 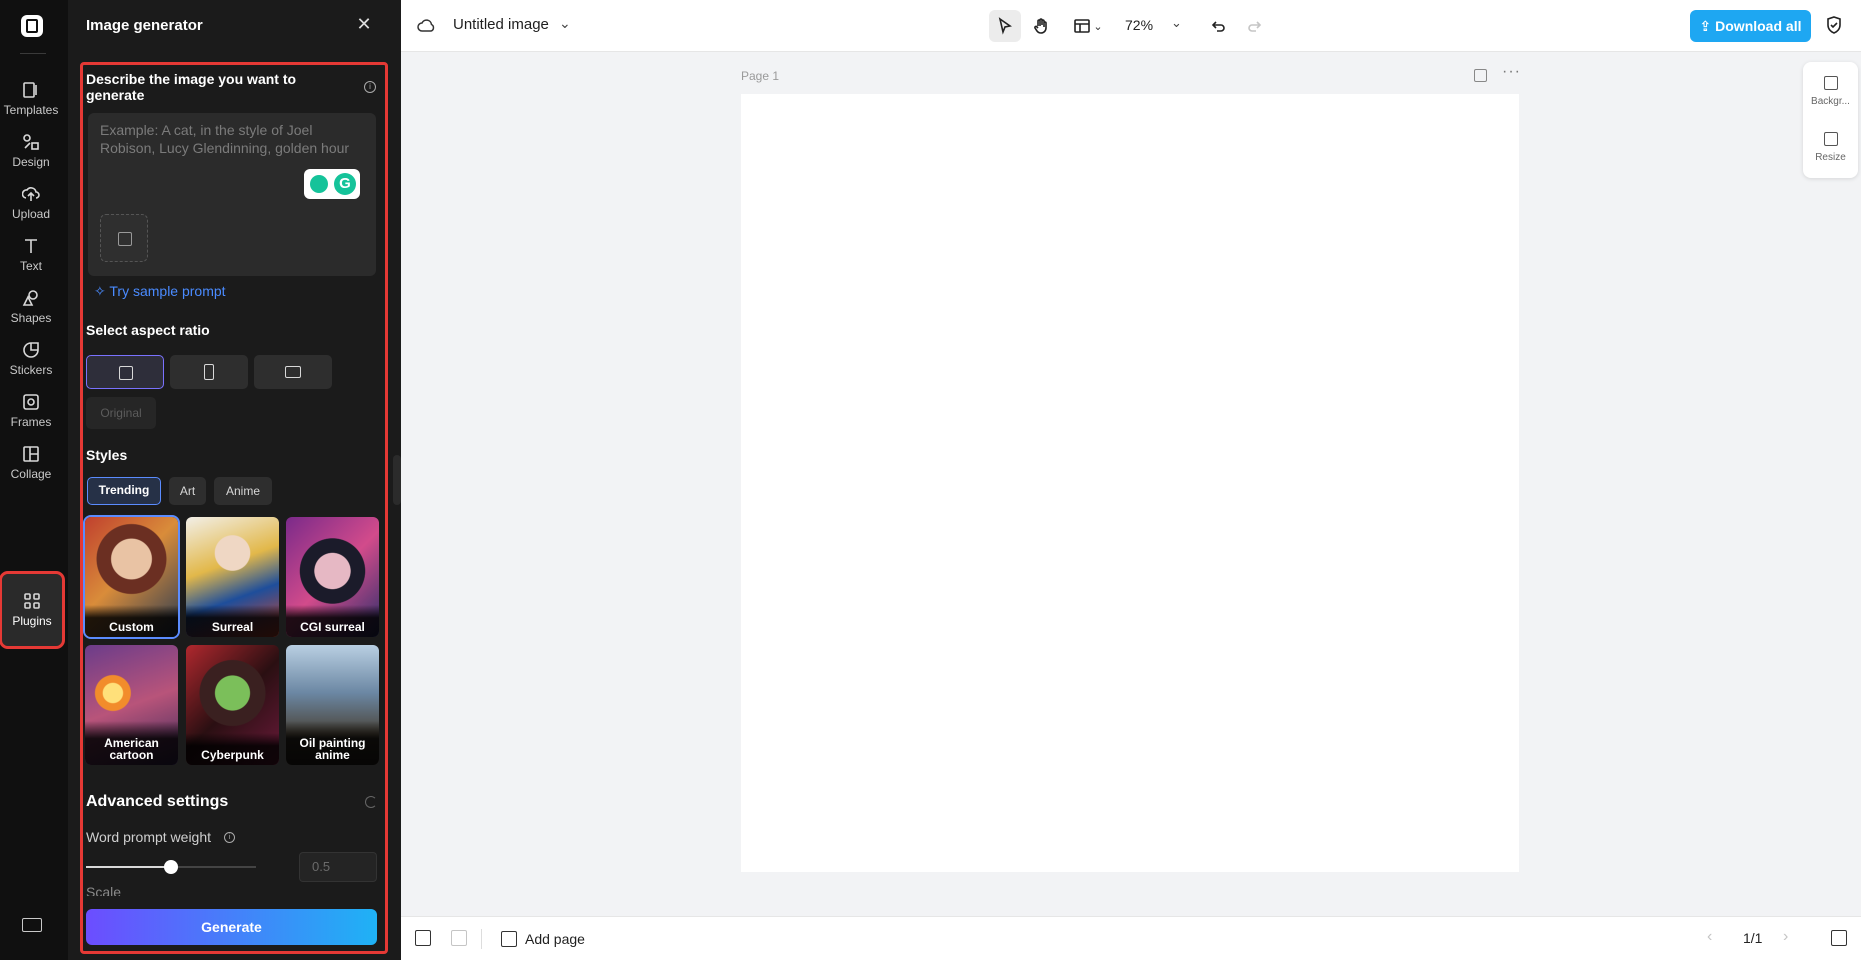 What do you see at coordinates (31, 370) in the screenshot?
I see `rail-item-label: Stickers` at bounding box center [31, 370].